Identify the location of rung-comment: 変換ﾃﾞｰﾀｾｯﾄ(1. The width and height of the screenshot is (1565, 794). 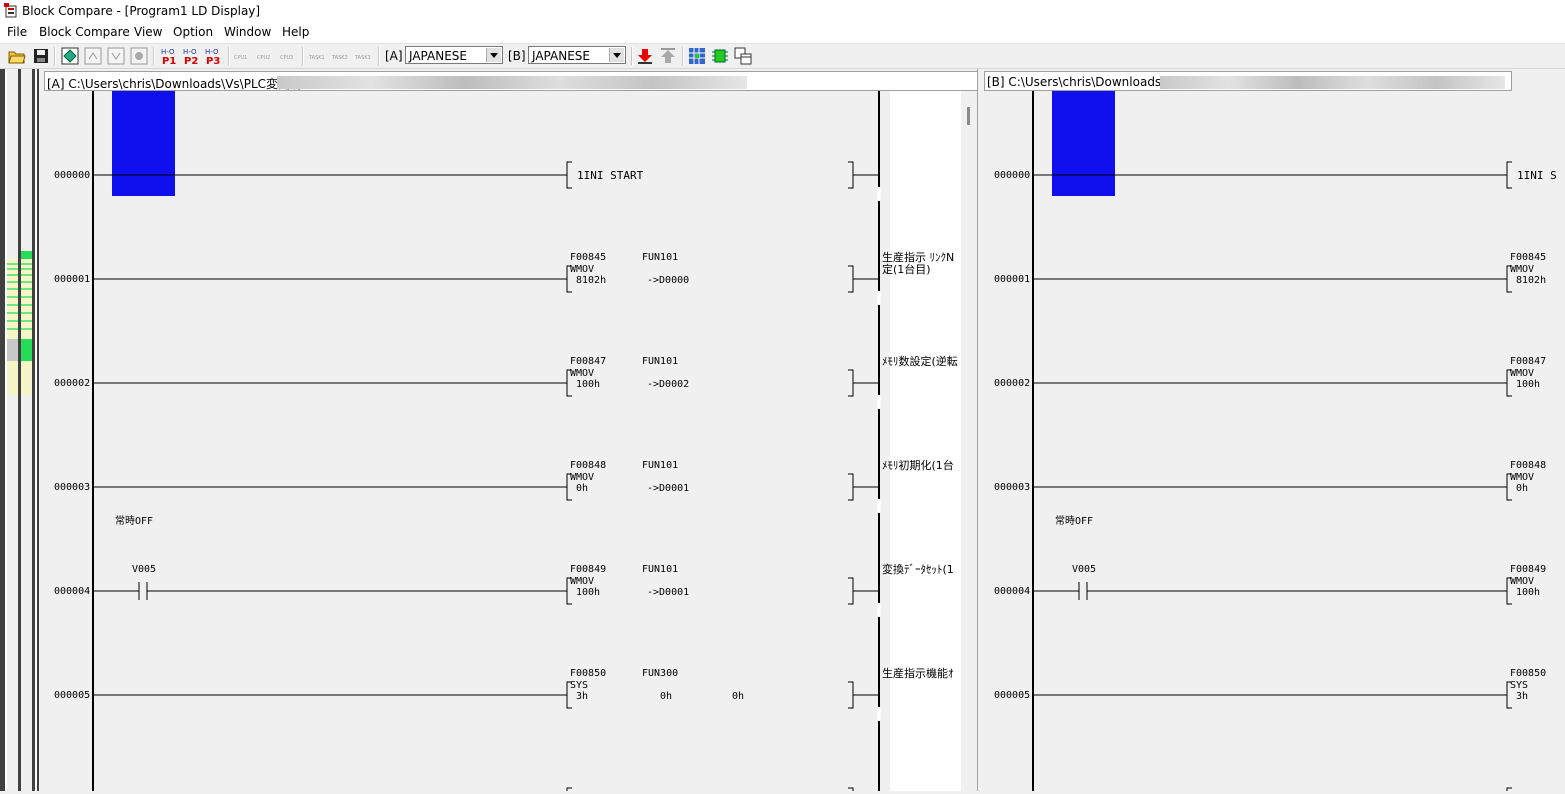
(918, 569).